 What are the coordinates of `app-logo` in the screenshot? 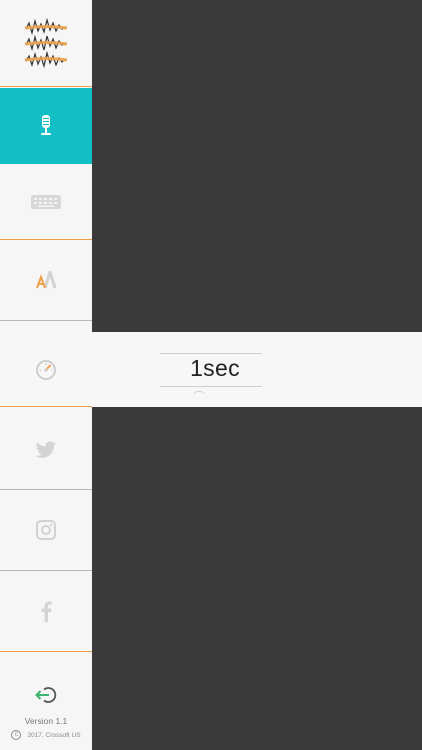 It's located at (46, 43).